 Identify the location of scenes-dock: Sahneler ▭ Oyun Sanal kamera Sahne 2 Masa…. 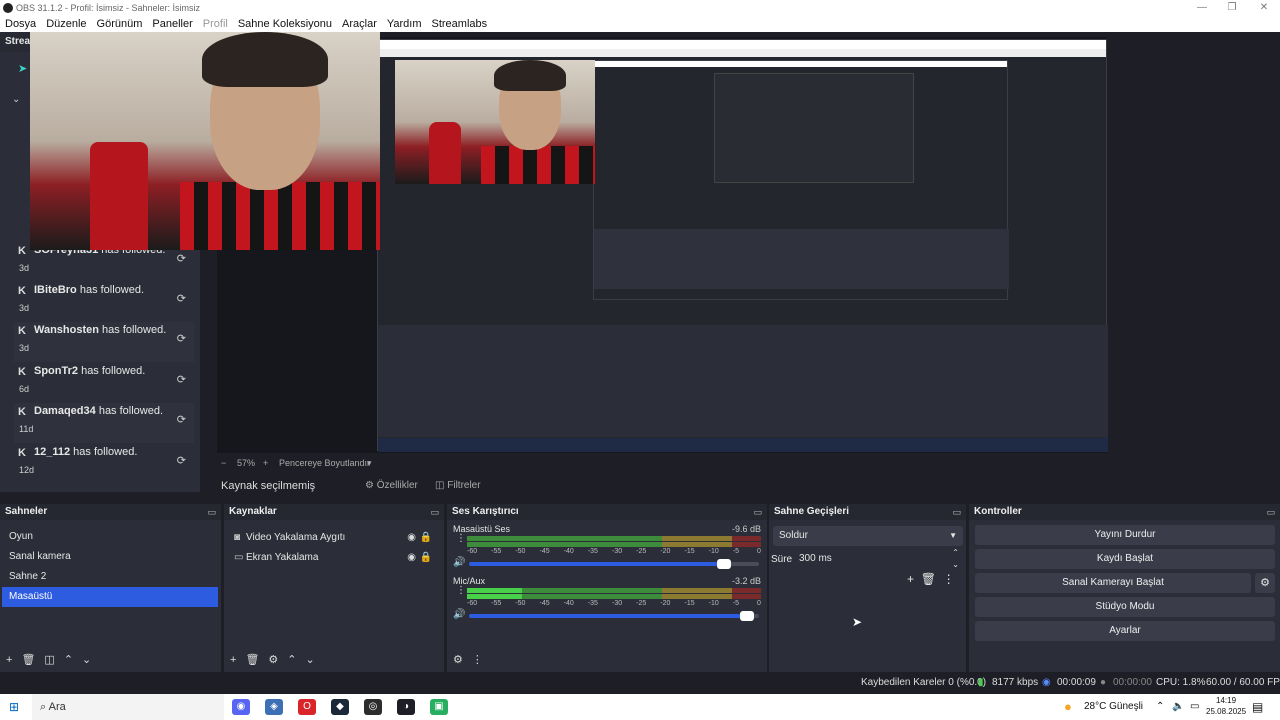
(110, 588).